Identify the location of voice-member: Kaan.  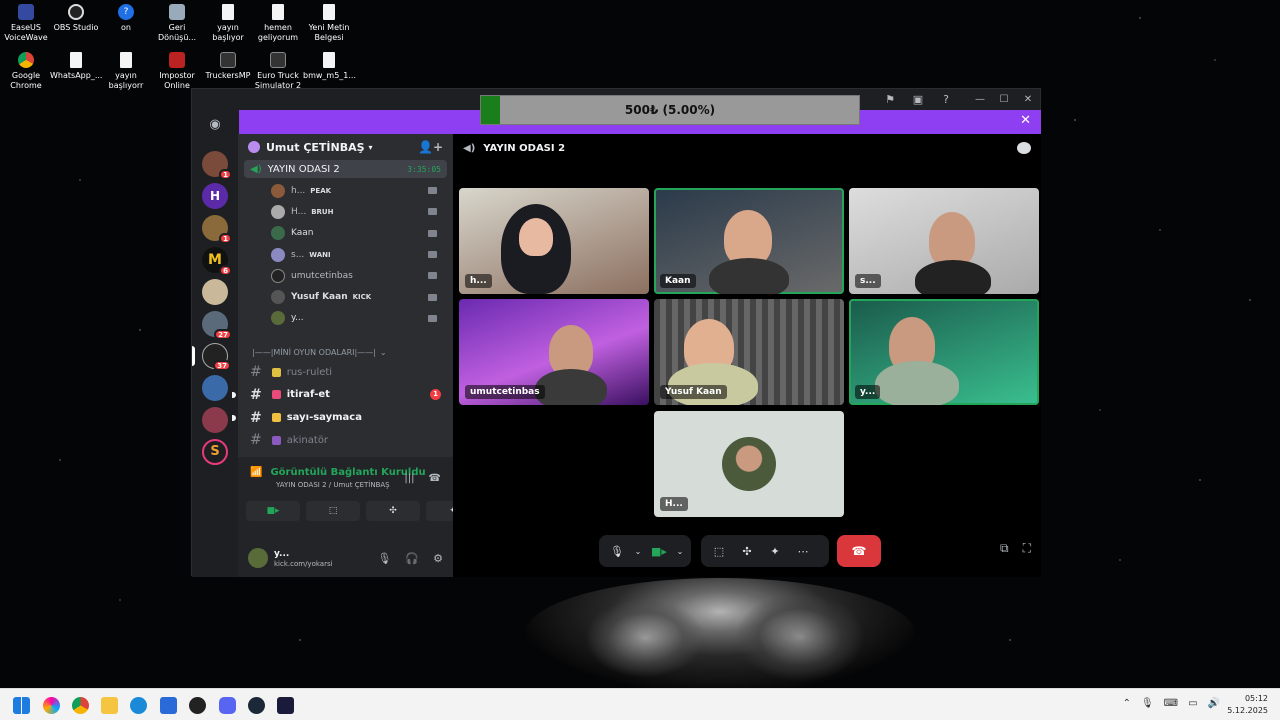
(345, 233).